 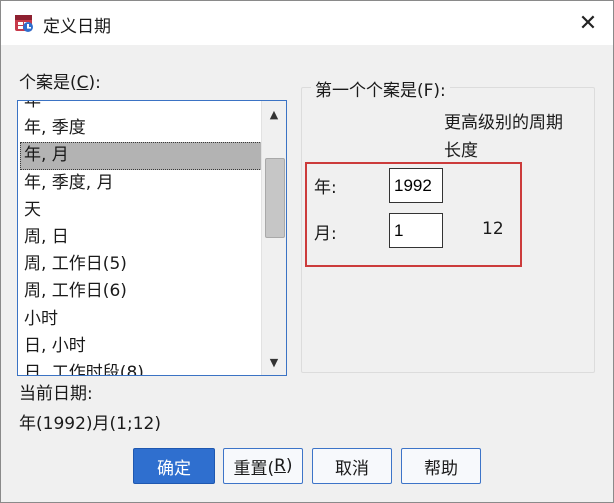 What do you see at coordinates (352, 466) in the screenshot?
I see `cancel-button: 取消` at bounding box center [352, 466].